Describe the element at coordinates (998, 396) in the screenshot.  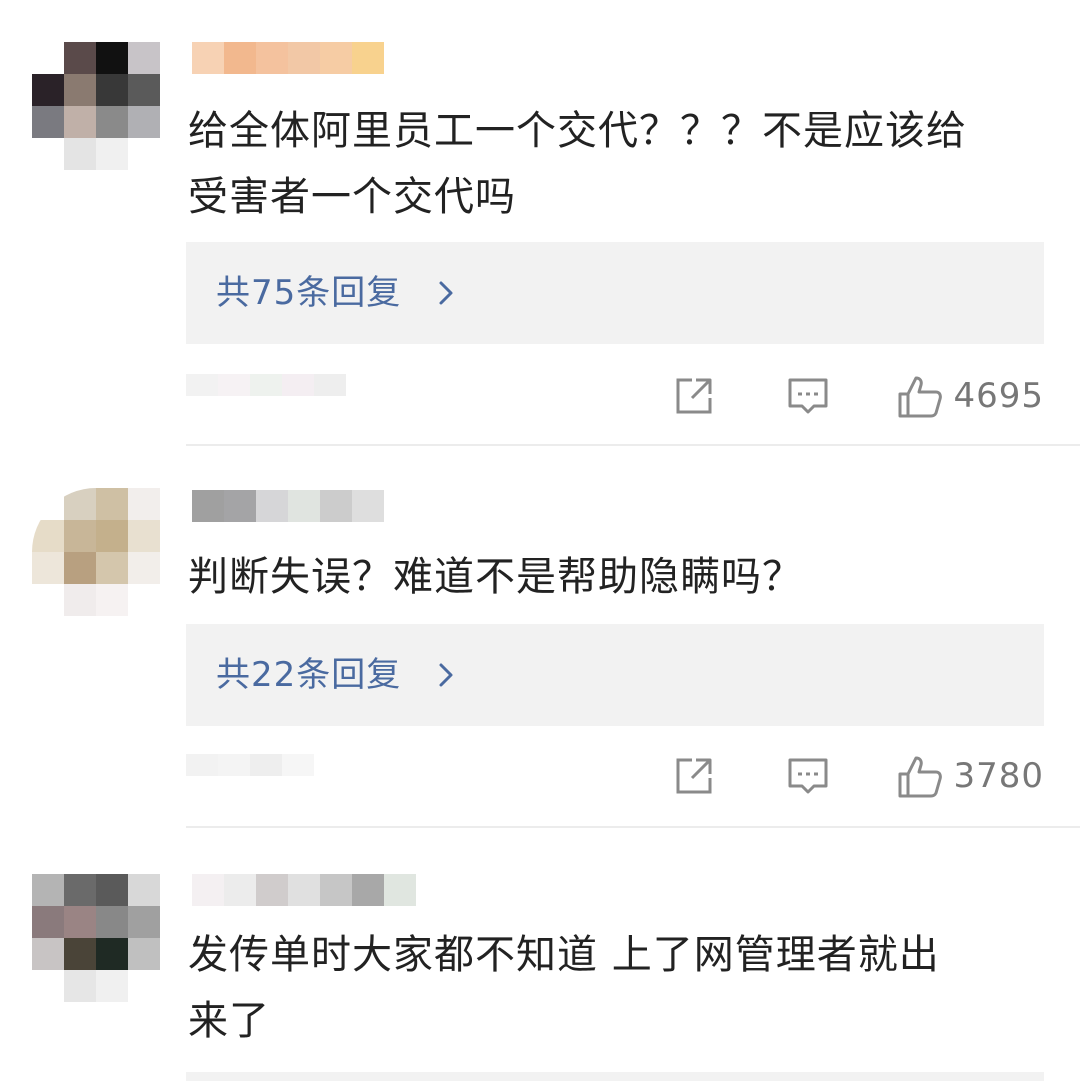
I see `like-count: 4695` at that location.